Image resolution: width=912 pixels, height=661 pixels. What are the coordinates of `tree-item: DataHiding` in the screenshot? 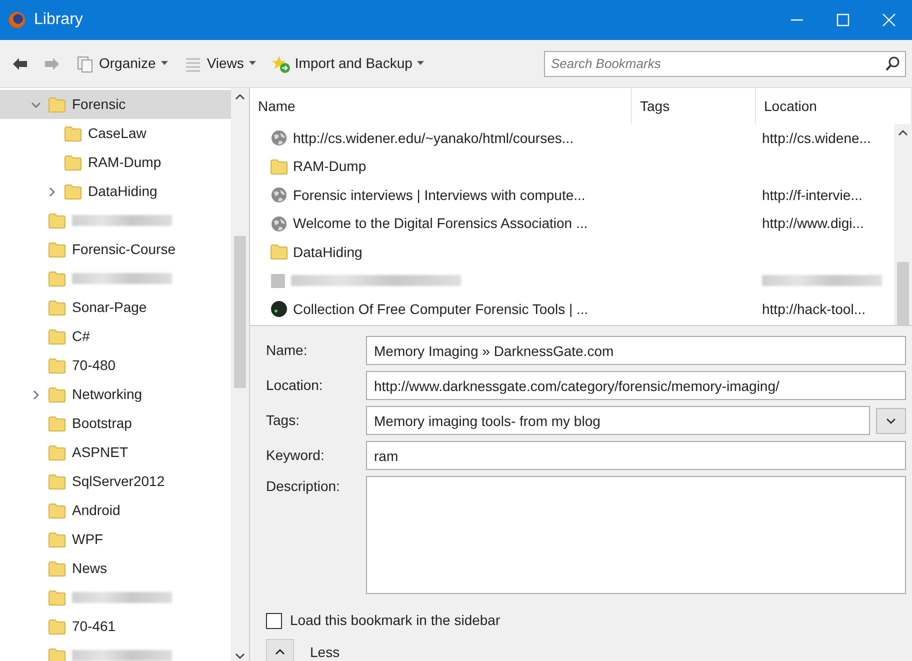 It's located at (115, 191).